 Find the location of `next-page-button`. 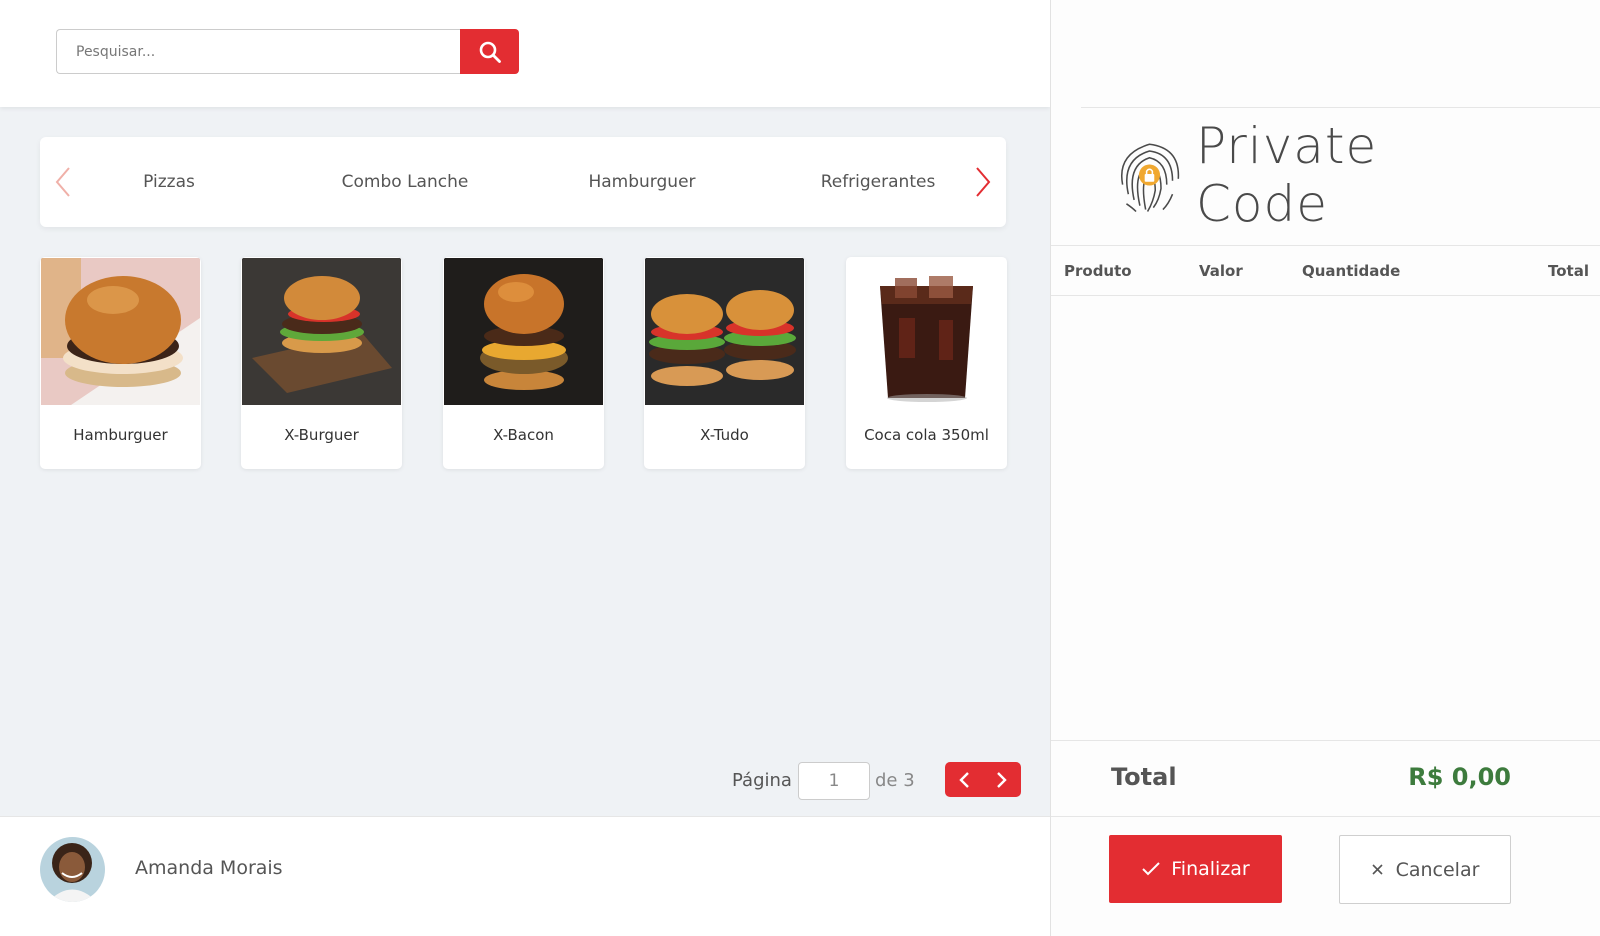

next-page-button is located at coordinates (1002, 779).